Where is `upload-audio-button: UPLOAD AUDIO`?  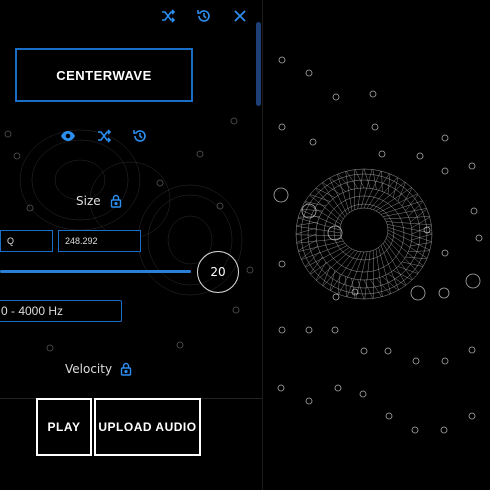
upload-audio-button: UPLOAD AUDIO is located at coordinates (147, 427).